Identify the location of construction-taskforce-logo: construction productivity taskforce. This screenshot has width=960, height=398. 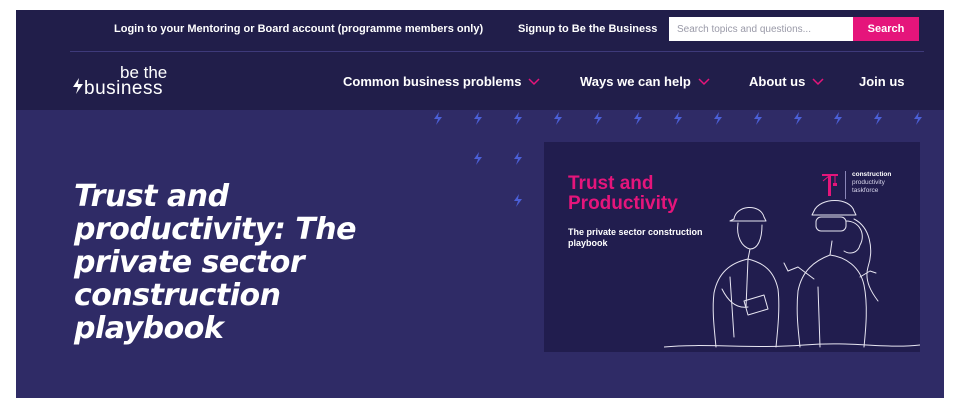
(856, 185).